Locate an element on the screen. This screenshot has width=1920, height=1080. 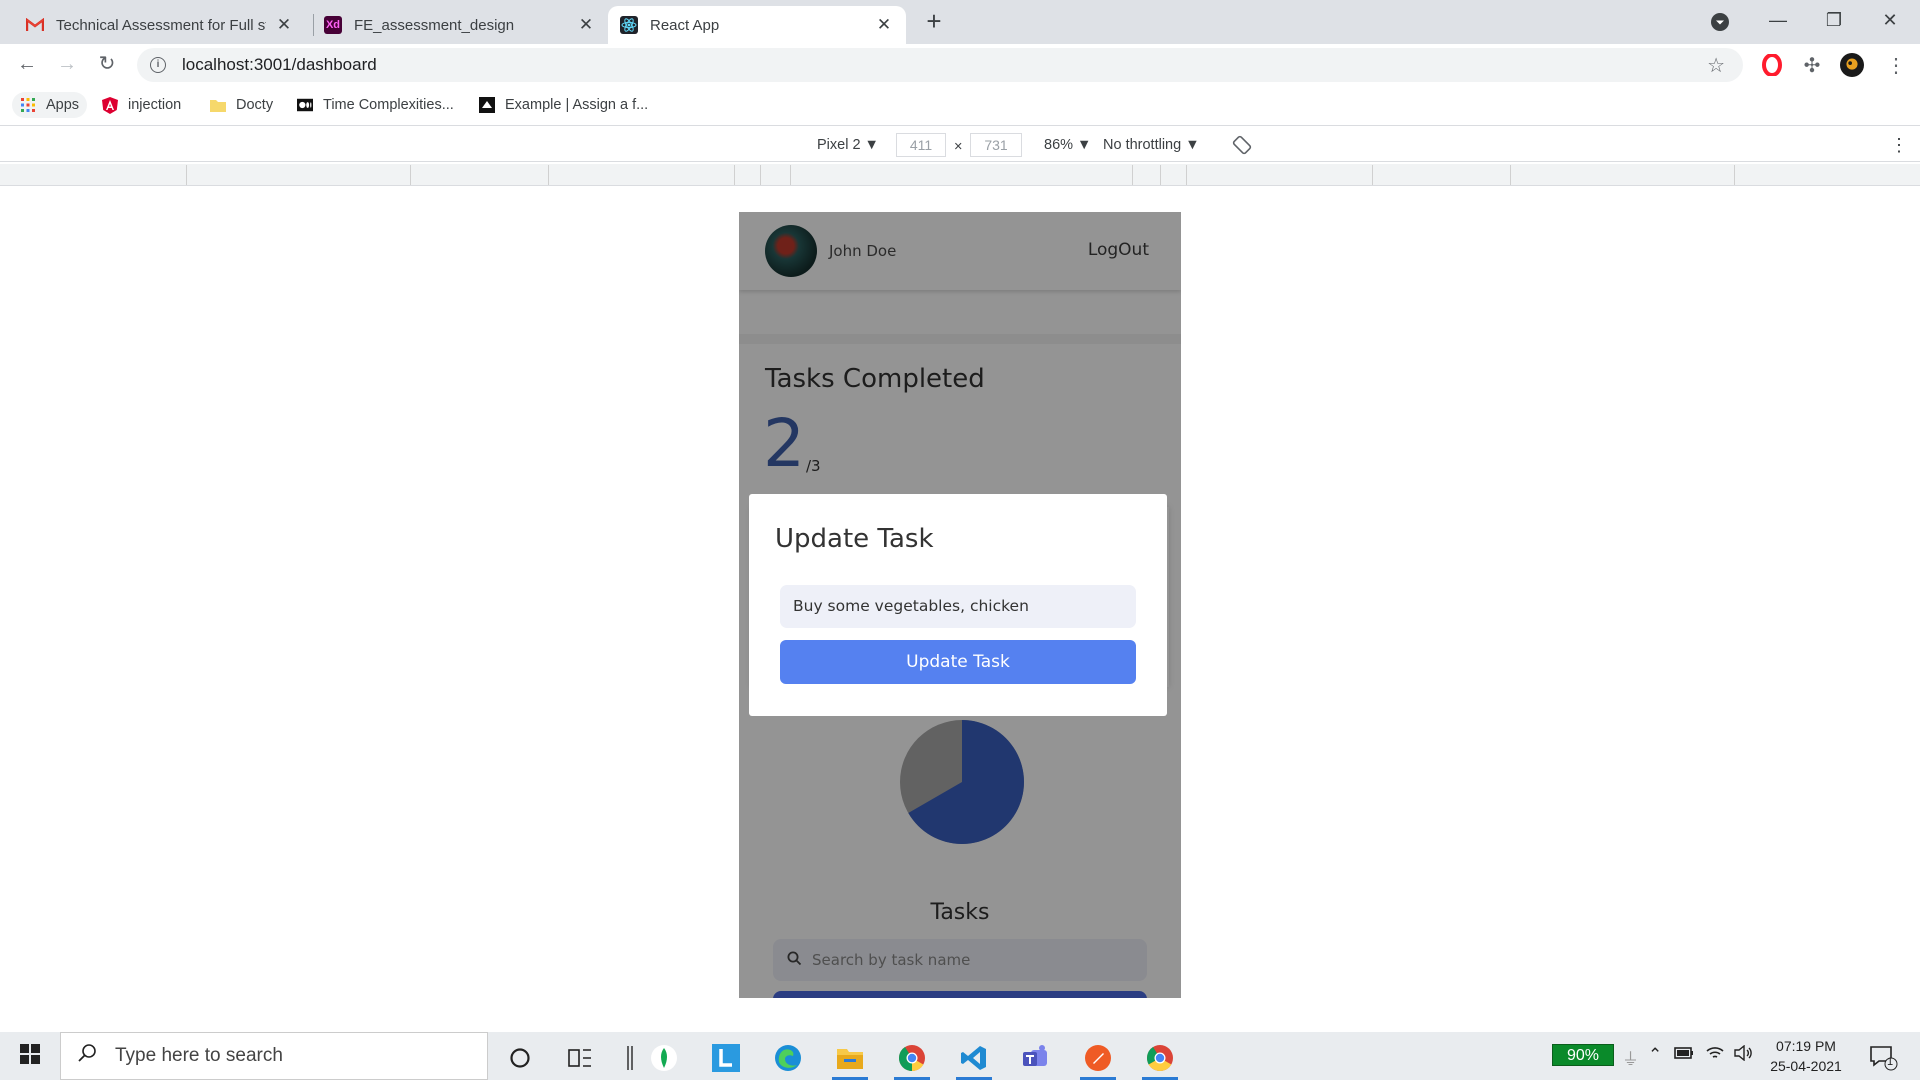
clock-date: 25-04-2021 is located at coordinates (1806, 1066).